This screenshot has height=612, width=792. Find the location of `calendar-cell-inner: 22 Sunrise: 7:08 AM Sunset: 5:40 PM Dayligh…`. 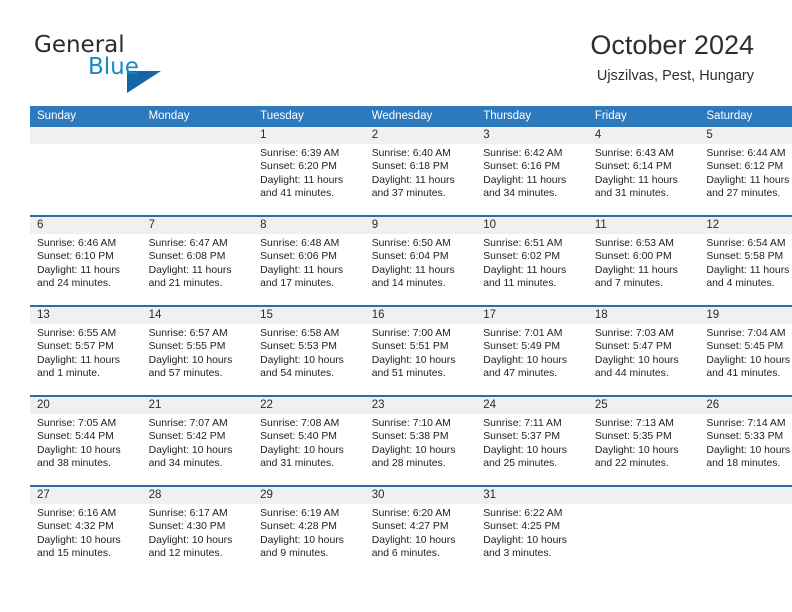

calendar-cell-inner: 22 Sunrise: 7:08 AM Sunset: 5:40 PM Dayligh… is located at coordinates (309, 441).